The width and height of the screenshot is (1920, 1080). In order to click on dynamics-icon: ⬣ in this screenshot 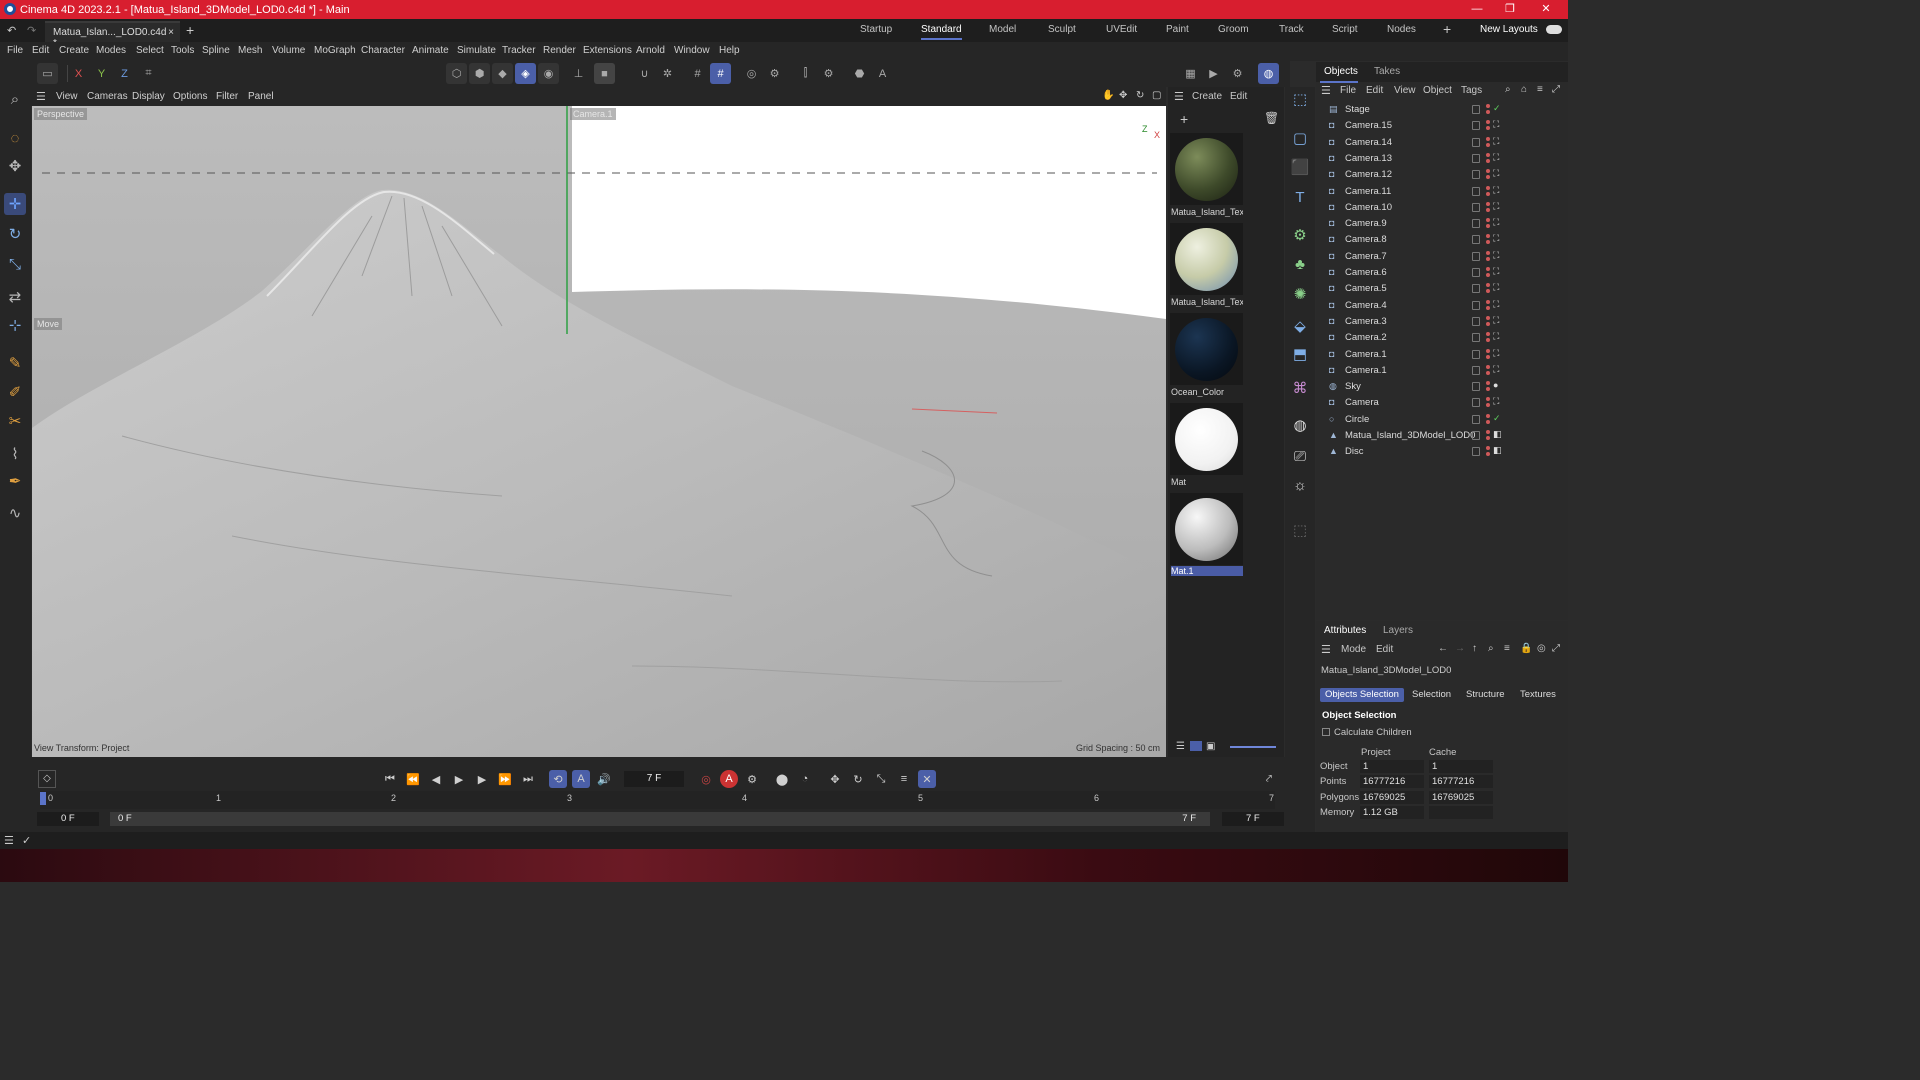, I will do `click(859, 73)`.